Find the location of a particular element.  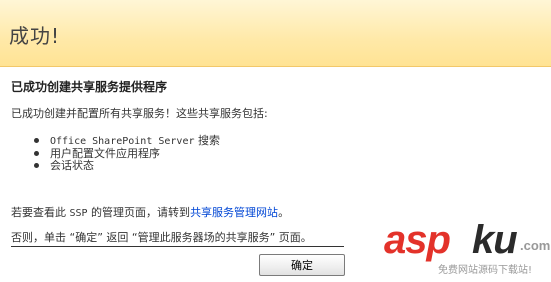

service-name-suffix: 搜索 is located at coordinates (207, 140).